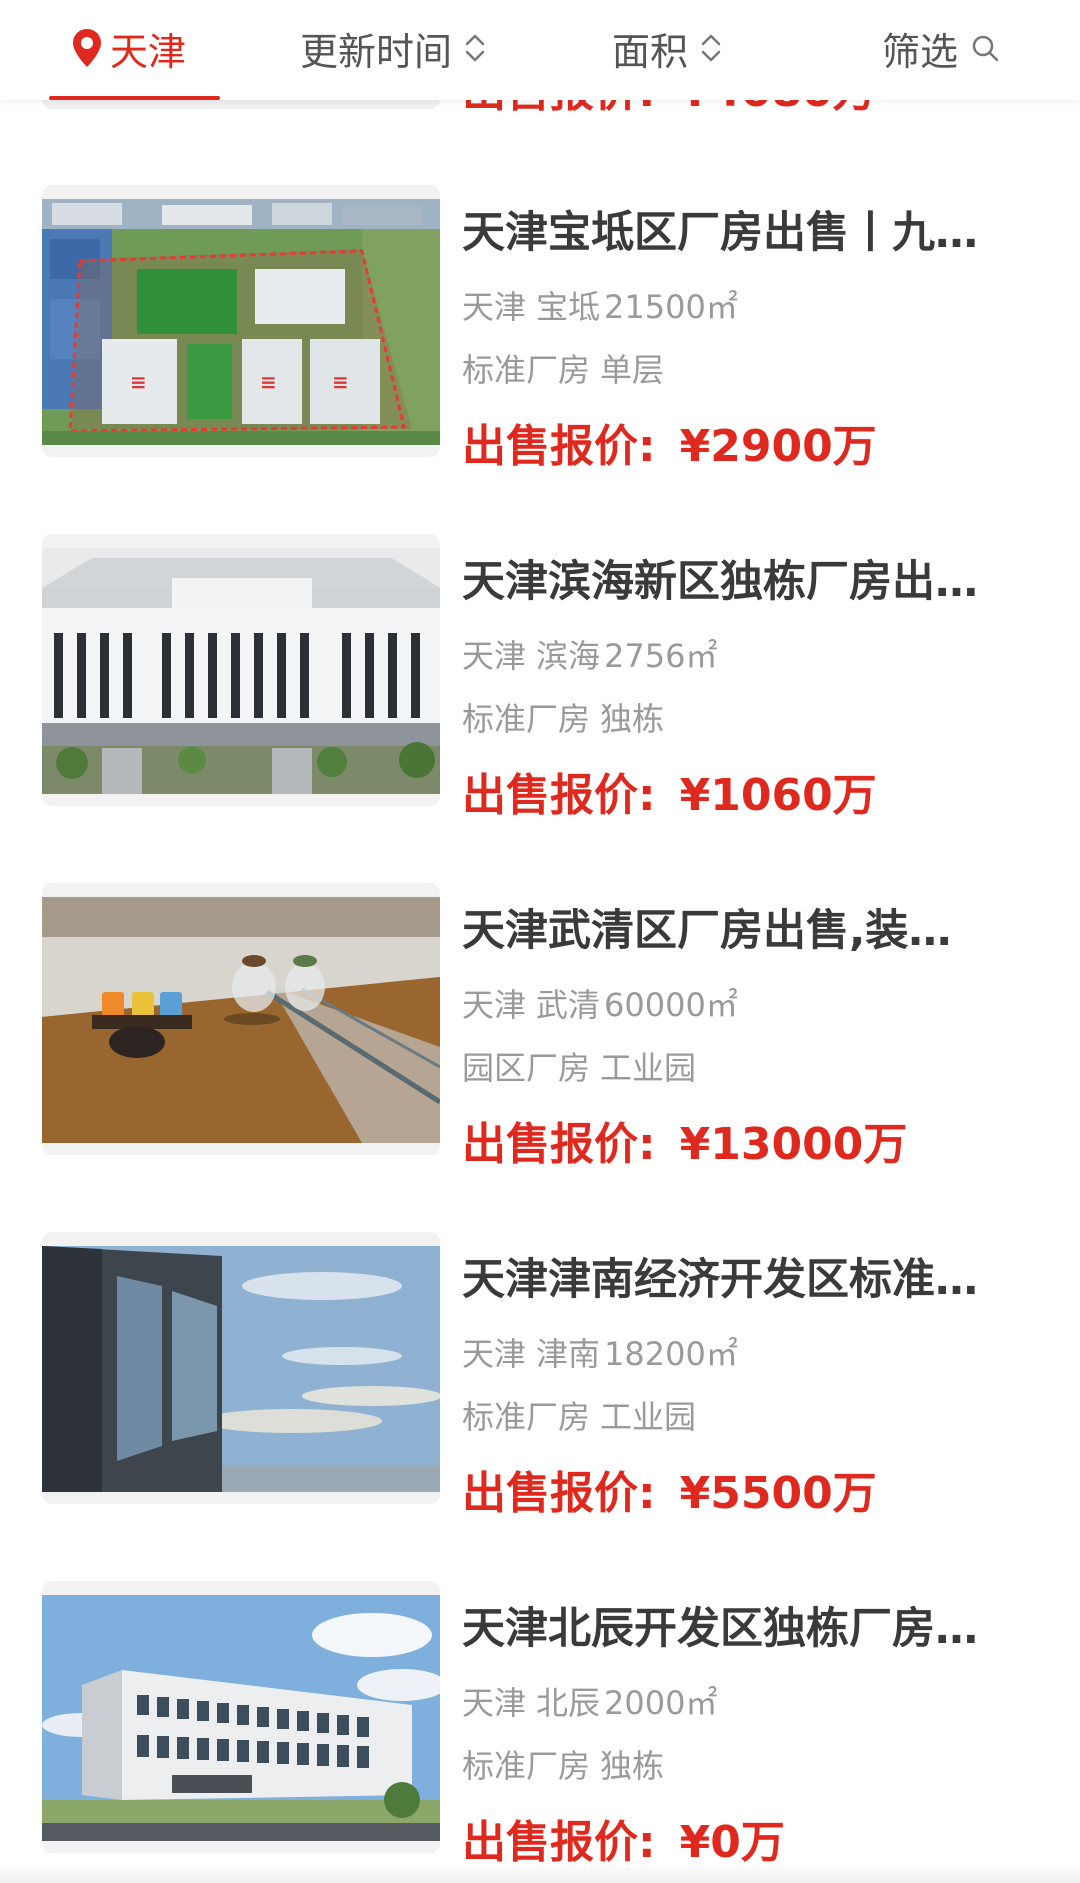 Image resolution: width=1080 pixels, height=1883 pixels. What do you see at coordinates (778, 1493) in the screenshot?
I see `price-value: ¥5500万` at bounding box center [778, 1493].